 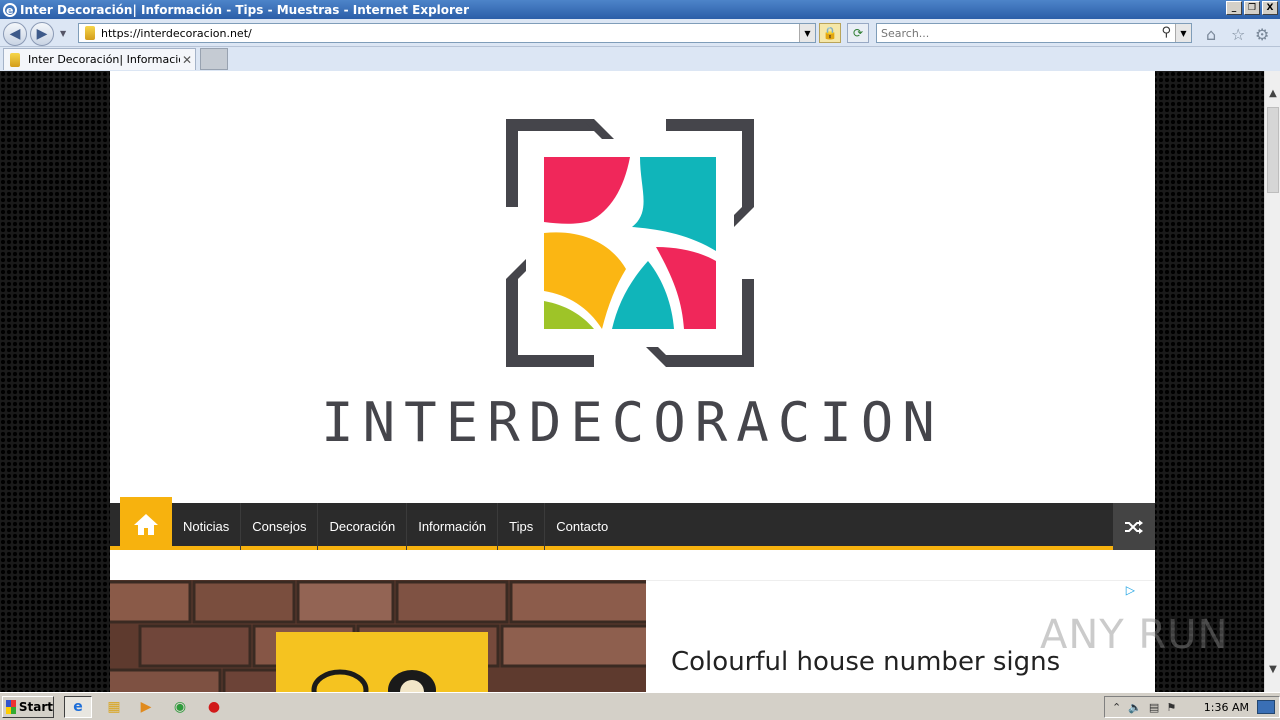 What do you see at coordinates (1135, 707) in the screenshot?
I see `volume-icon: 🔈` at bounding box center [1135, 707].